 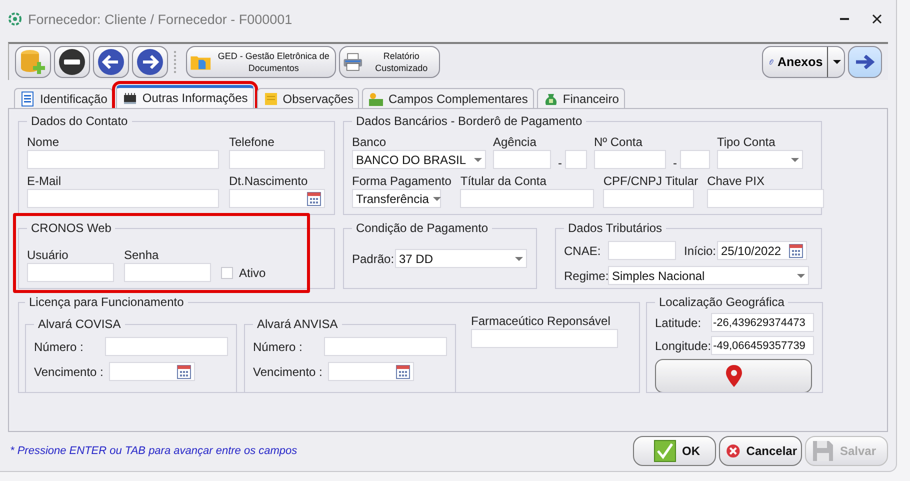 I want to click on dropdown-field: Simples Nacional, so click(x=708, y=275).